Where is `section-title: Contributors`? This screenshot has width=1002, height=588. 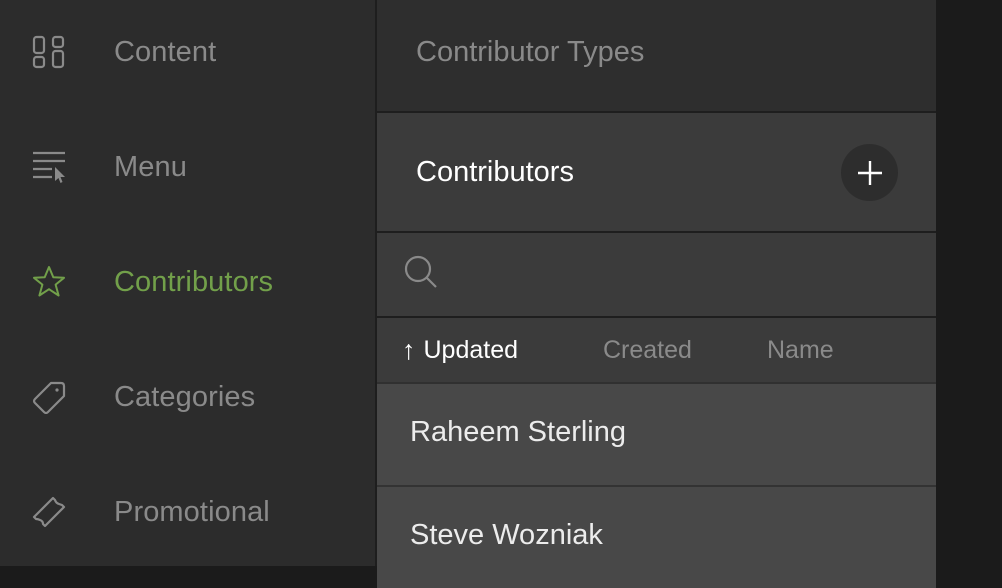 section-title: Contributors is located at coordinates (495, 172).